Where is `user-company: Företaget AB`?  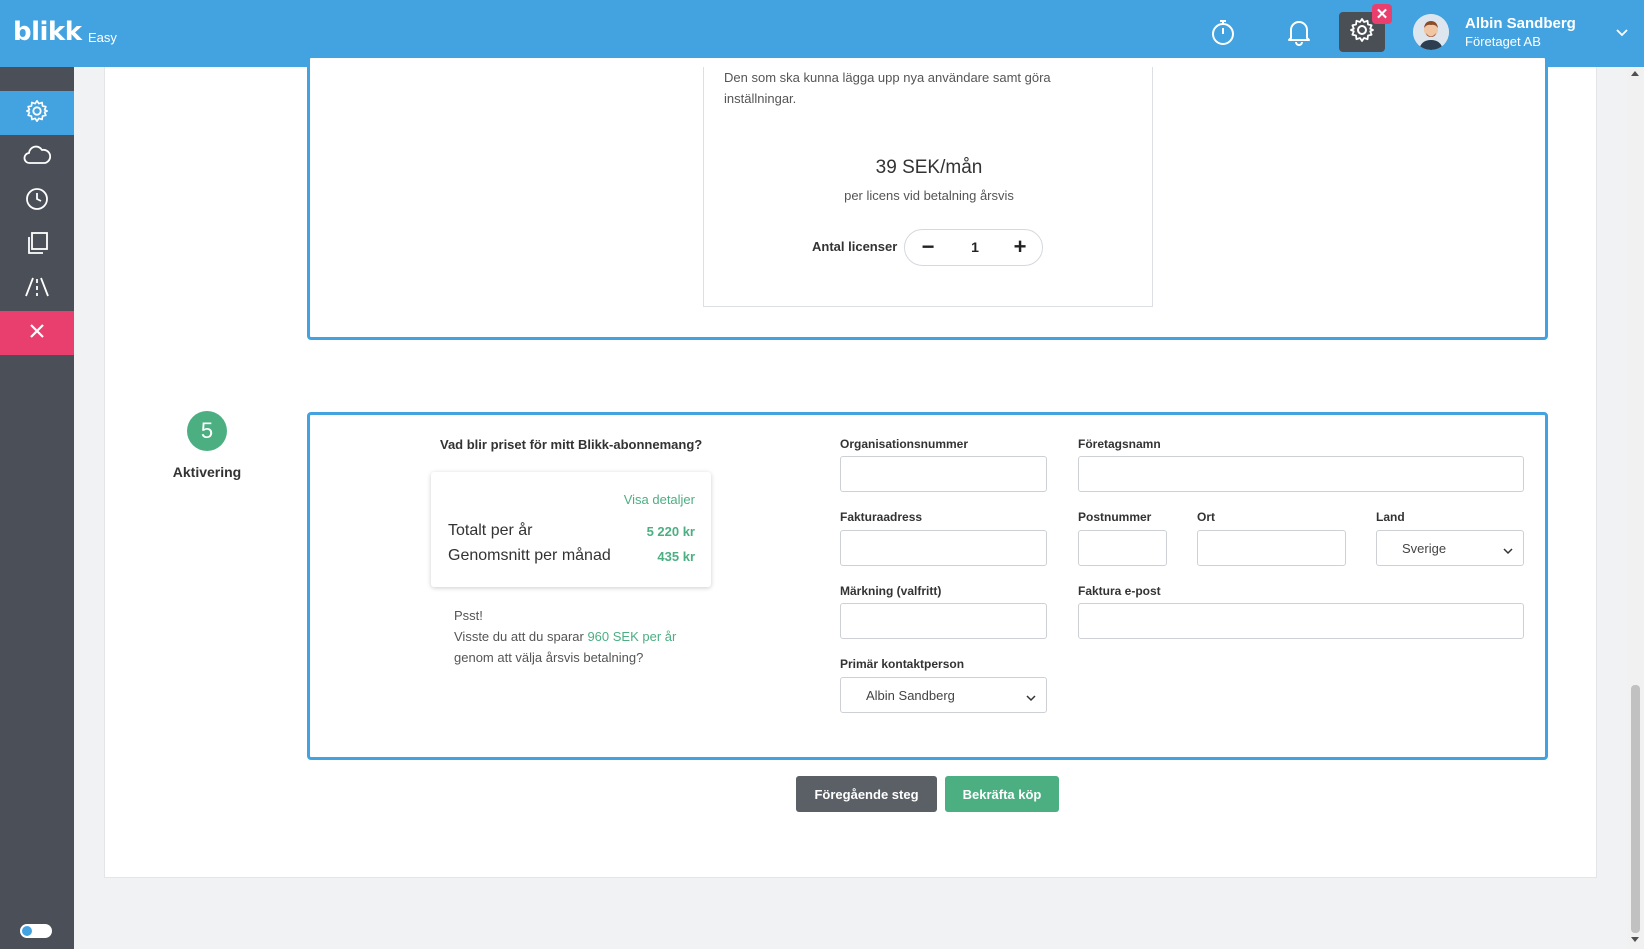 user-company: Företaget AB is located at coordinates (1503, 41).